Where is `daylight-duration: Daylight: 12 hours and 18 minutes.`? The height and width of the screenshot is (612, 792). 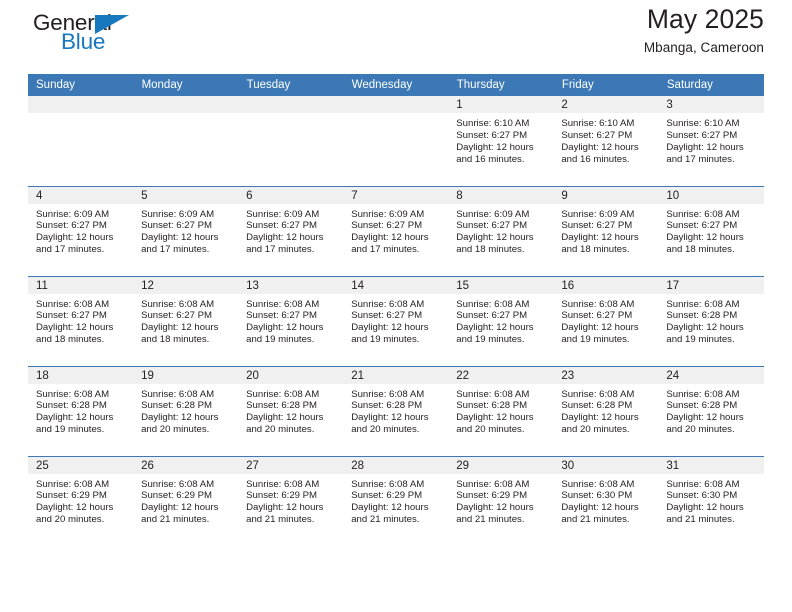
daylight-duration: Daylight: 12 hours and 18 minutes. is located at coordinates (705, 244).